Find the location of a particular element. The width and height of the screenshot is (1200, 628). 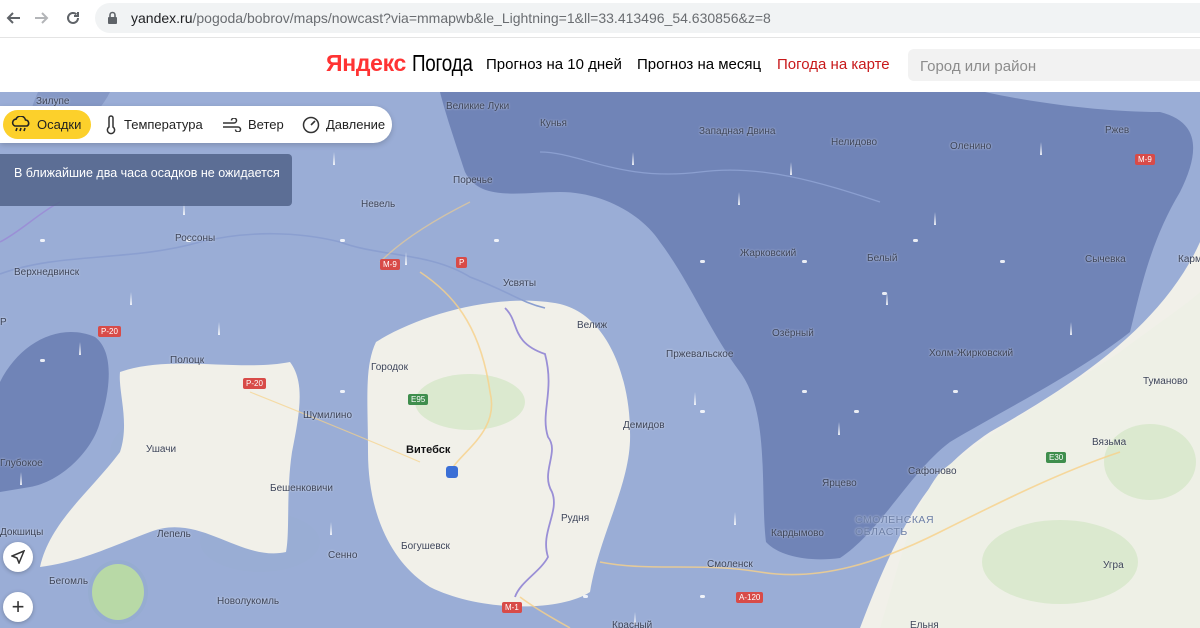

lock-icon is located at coordinates (112, 20).